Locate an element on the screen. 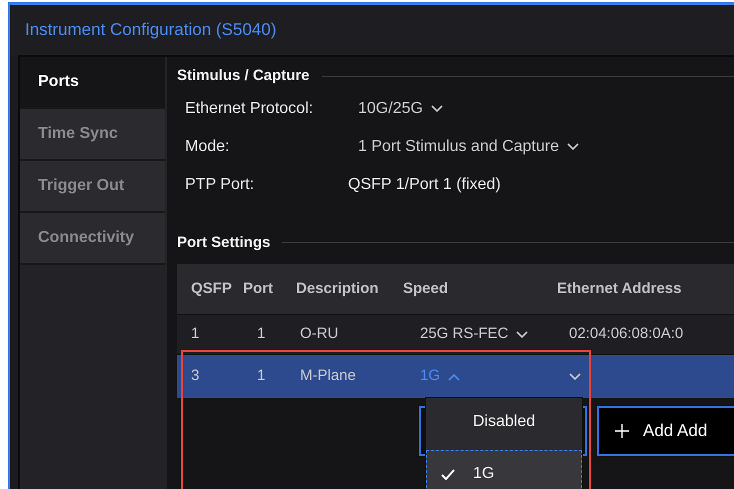 This screenshot has height=489, width=734. field-label: PTP Port: is located at coordinates (220, 184).